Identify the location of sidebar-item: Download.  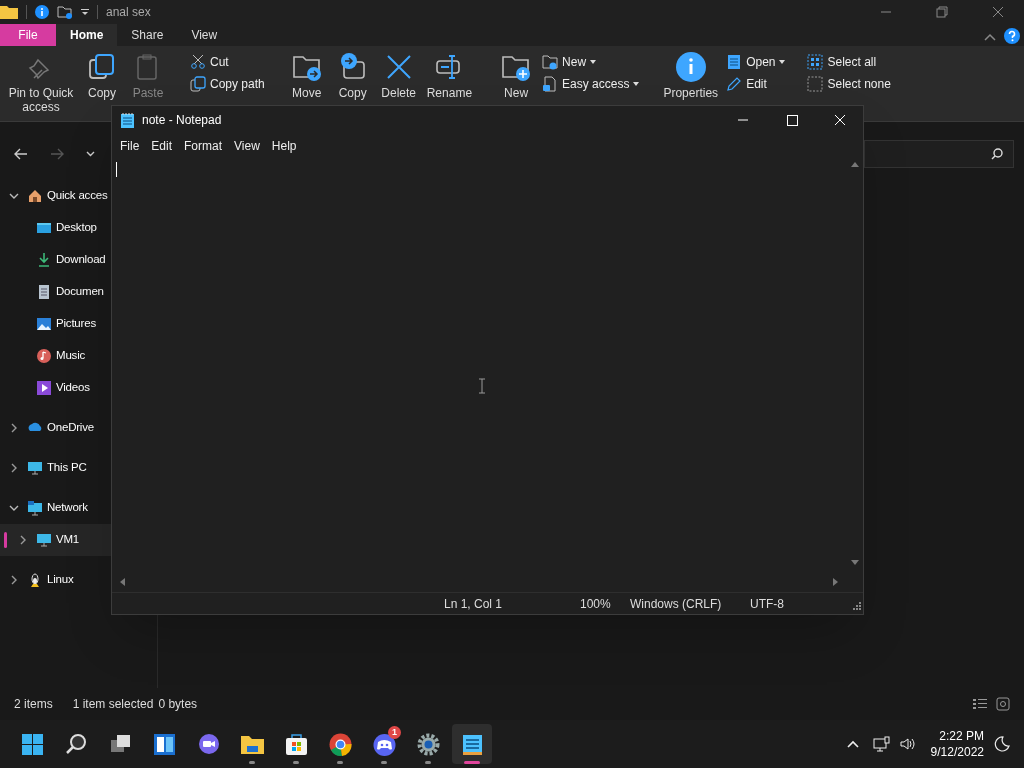
(55, 260).